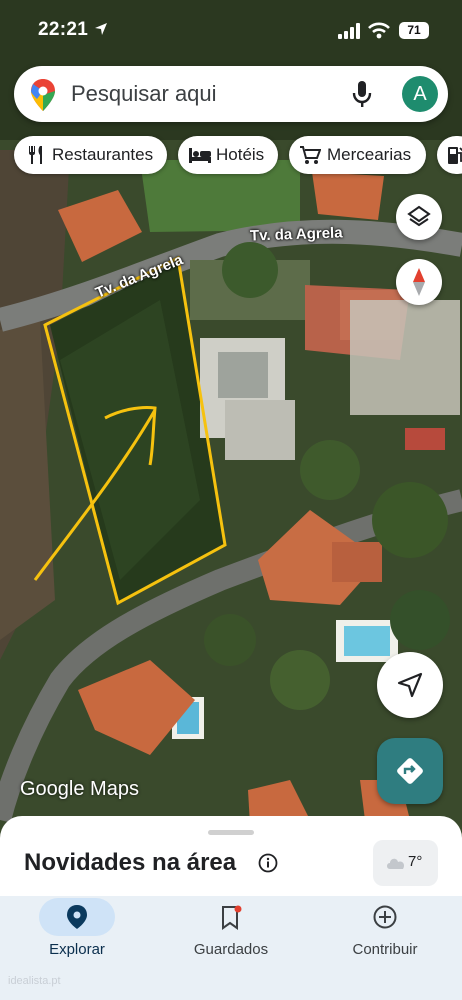  What do you see at coordinates (34, 981) in the screenshot?
I see `watermark: idealista.pt` at bounding box center [34, 981].